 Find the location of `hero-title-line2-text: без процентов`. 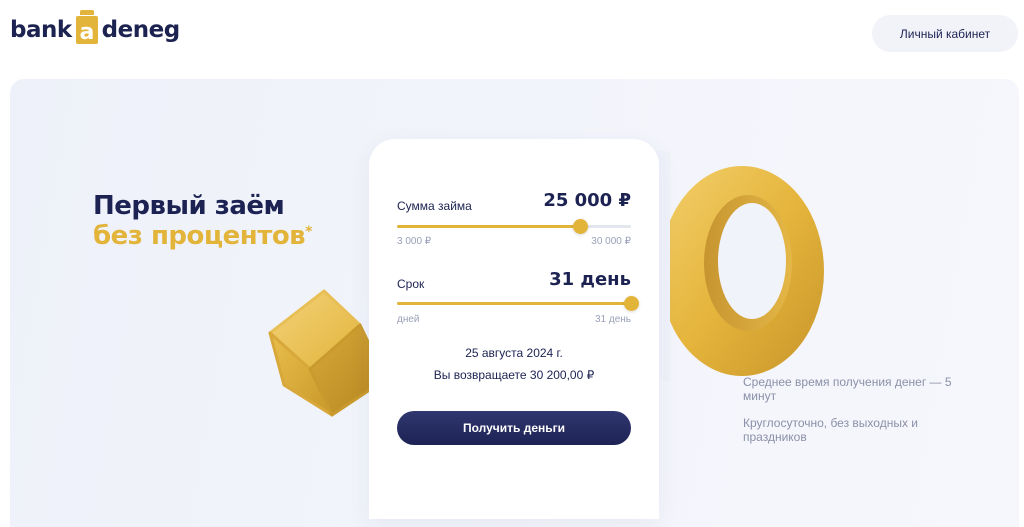

hero-title-line2-text: без процентов is located at coordinates (199, 236).